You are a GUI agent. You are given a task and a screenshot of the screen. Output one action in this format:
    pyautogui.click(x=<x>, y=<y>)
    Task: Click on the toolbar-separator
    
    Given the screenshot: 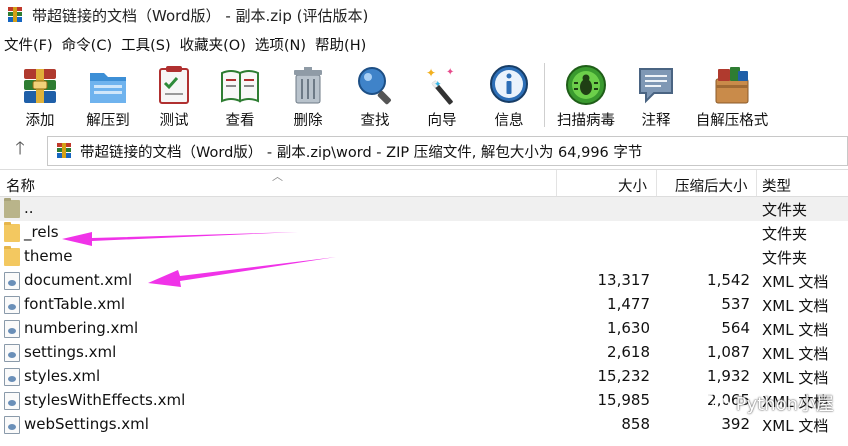 What is the action you would take?
    pyautogui.click(x=544, y=95)
    